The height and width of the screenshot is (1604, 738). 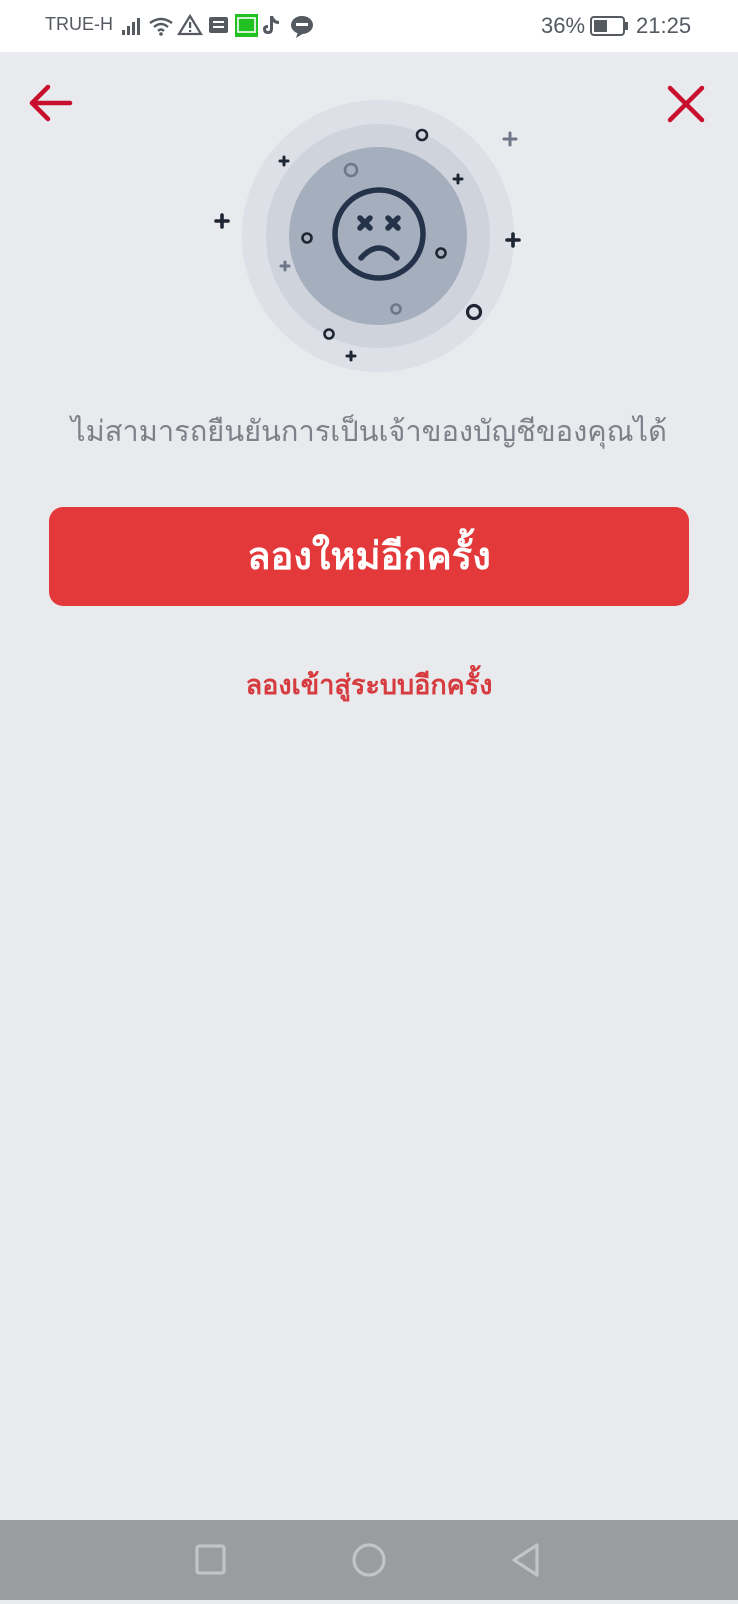 I want to click on arrow-left-icon, so click(x=51, y=103).